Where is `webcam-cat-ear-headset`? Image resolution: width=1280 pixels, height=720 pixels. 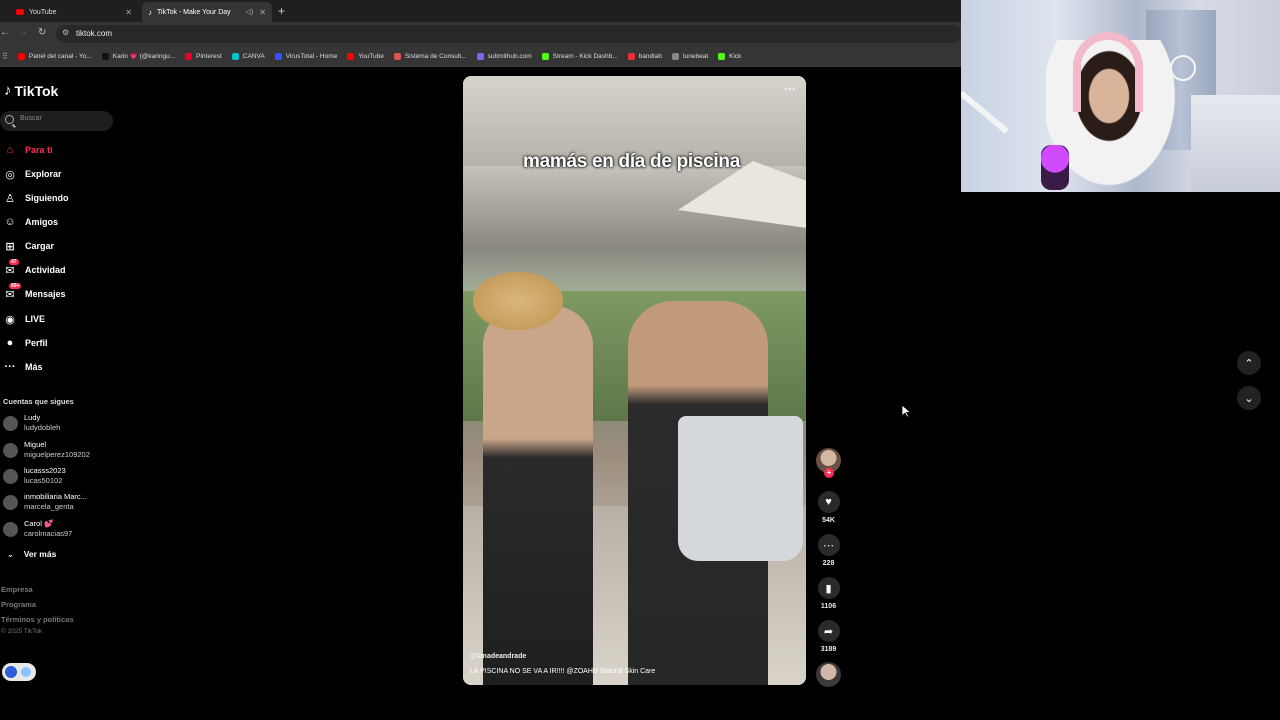 webcam-cat-ear-headset is located at coordinates (1108, 72).